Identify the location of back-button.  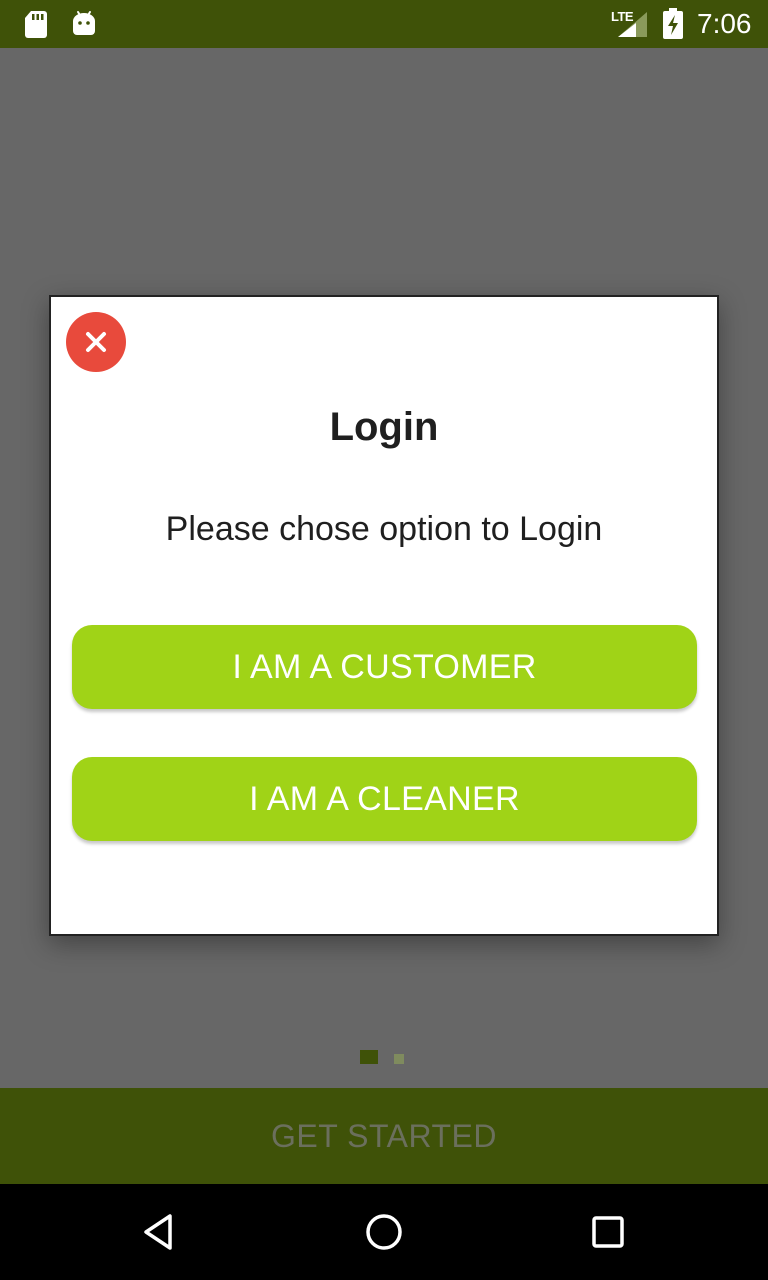
(160, 1232).